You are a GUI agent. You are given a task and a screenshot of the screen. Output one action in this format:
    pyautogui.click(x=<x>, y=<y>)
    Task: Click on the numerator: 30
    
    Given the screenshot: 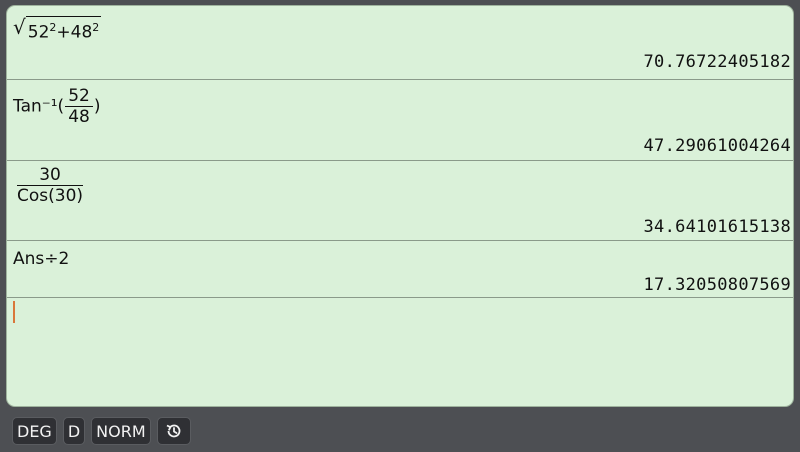 What is the action you would take?
    pyautogui.click(x=50, y=175)
    